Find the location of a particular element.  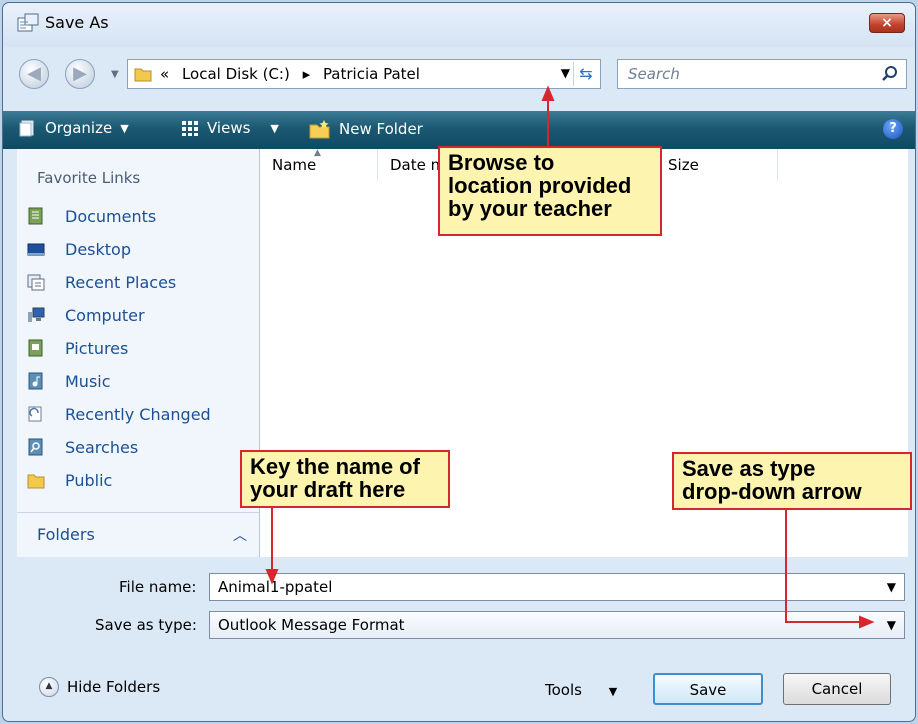

arrow-to-save-type-dropdown is located at coordinates (822, 566).